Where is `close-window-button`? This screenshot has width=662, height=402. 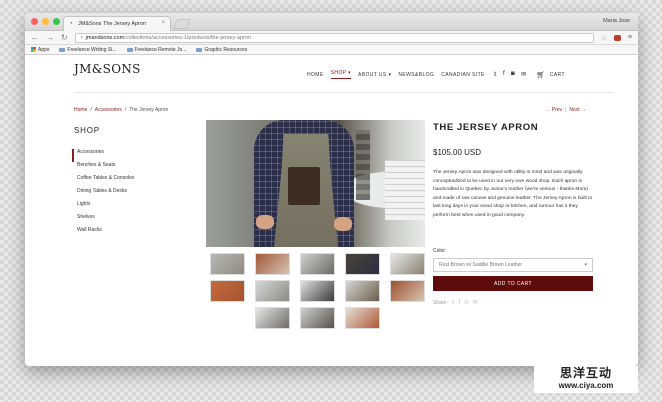
close-window-button is located at coordinates (34, 21).